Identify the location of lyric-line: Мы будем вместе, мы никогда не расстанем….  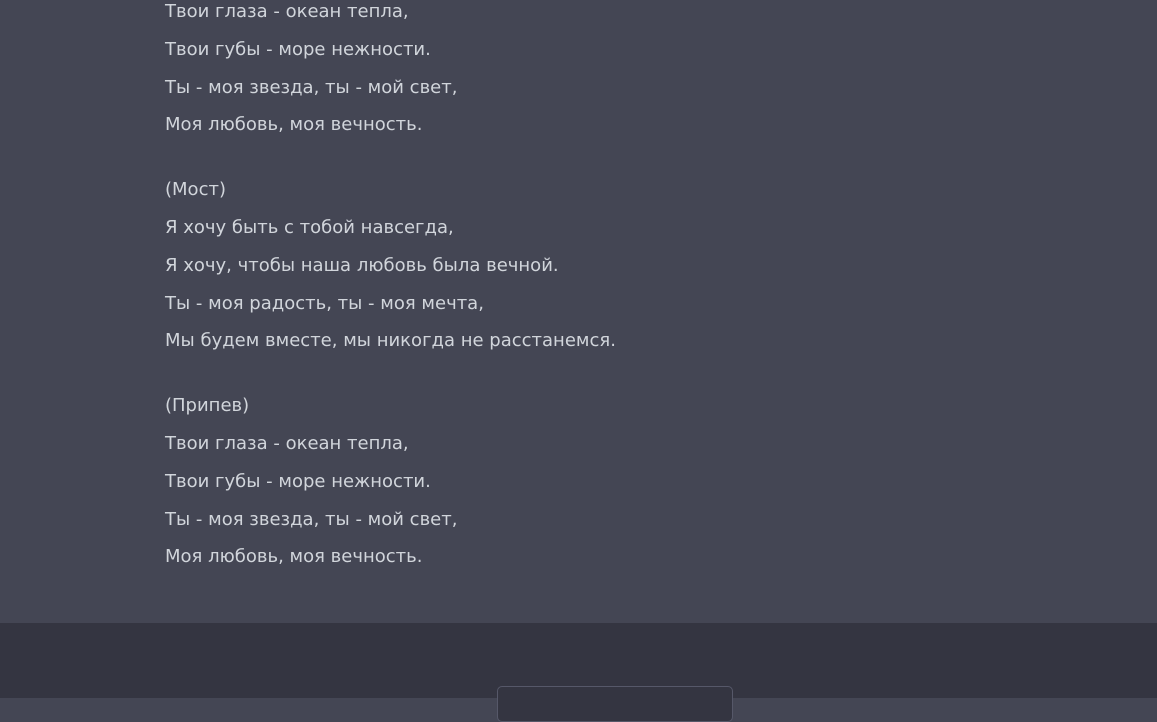
(390, 341).